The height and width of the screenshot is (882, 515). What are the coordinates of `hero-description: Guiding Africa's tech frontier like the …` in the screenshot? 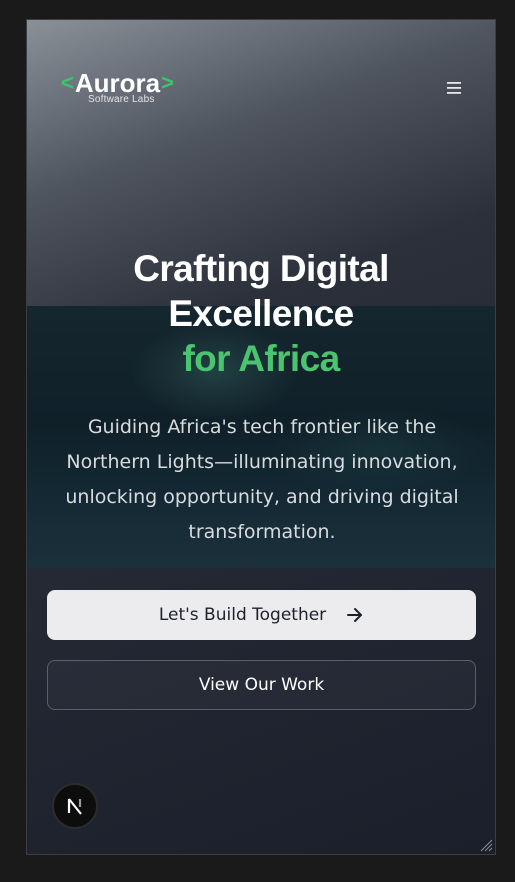 It's located at (262, 479).